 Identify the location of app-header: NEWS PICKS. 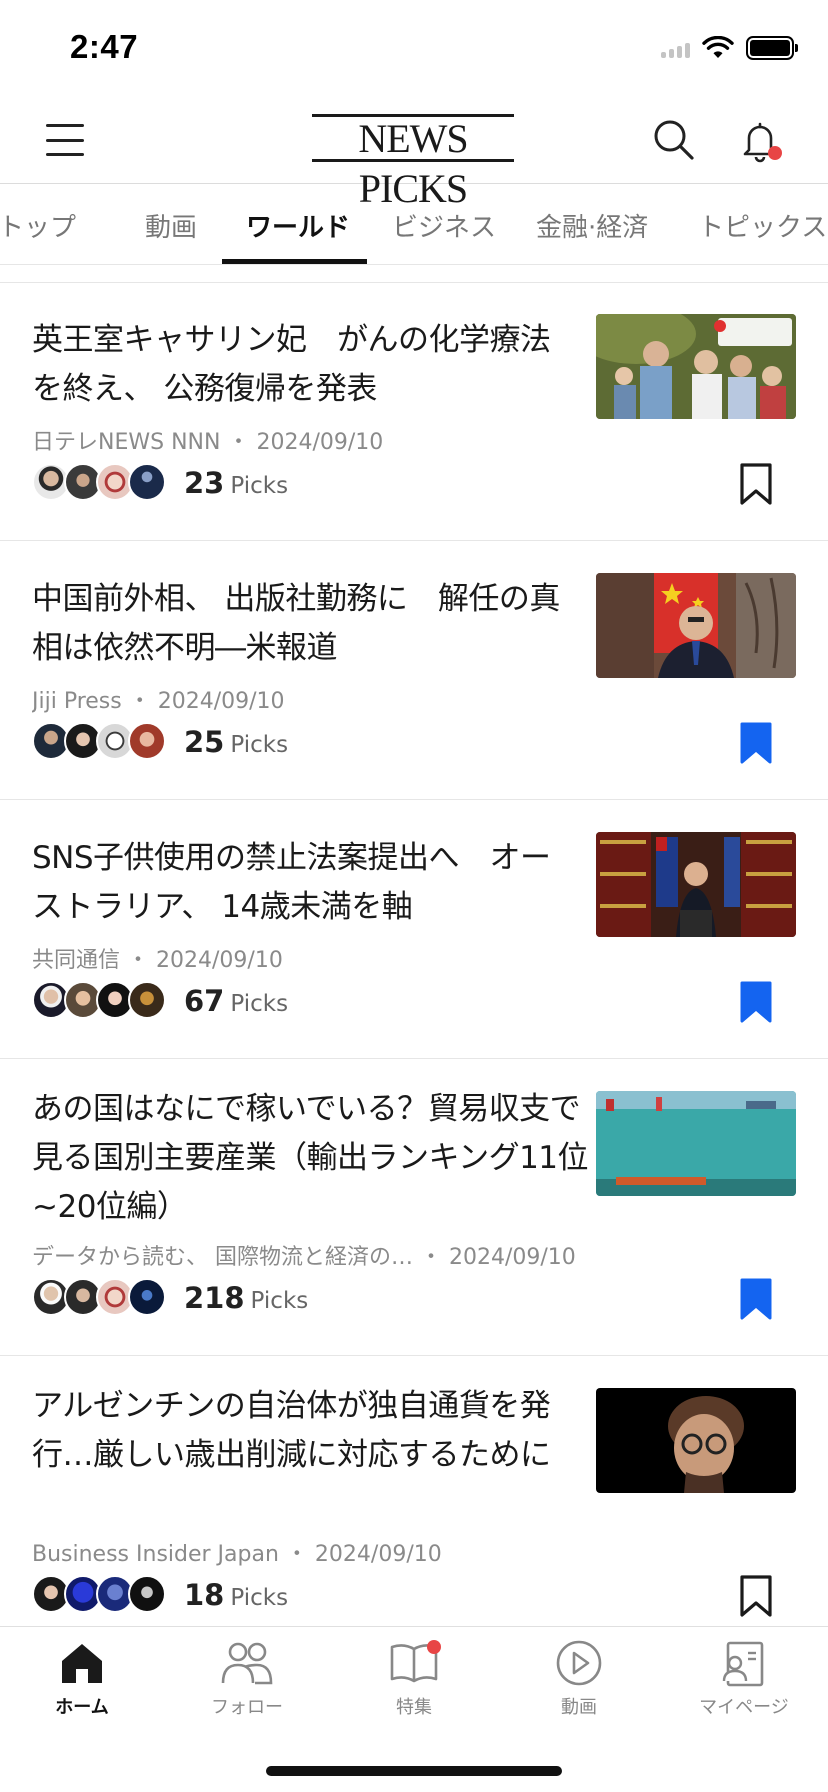
(414, 153).